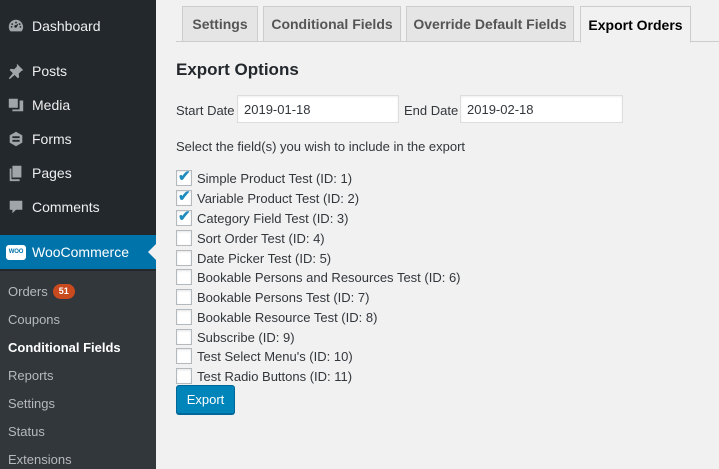  What do you see at coordinates (287, 317) in the screenshot?
I see `field-label: Bookable Resource Test (ID: 8)` at bounding box center [287, 317].